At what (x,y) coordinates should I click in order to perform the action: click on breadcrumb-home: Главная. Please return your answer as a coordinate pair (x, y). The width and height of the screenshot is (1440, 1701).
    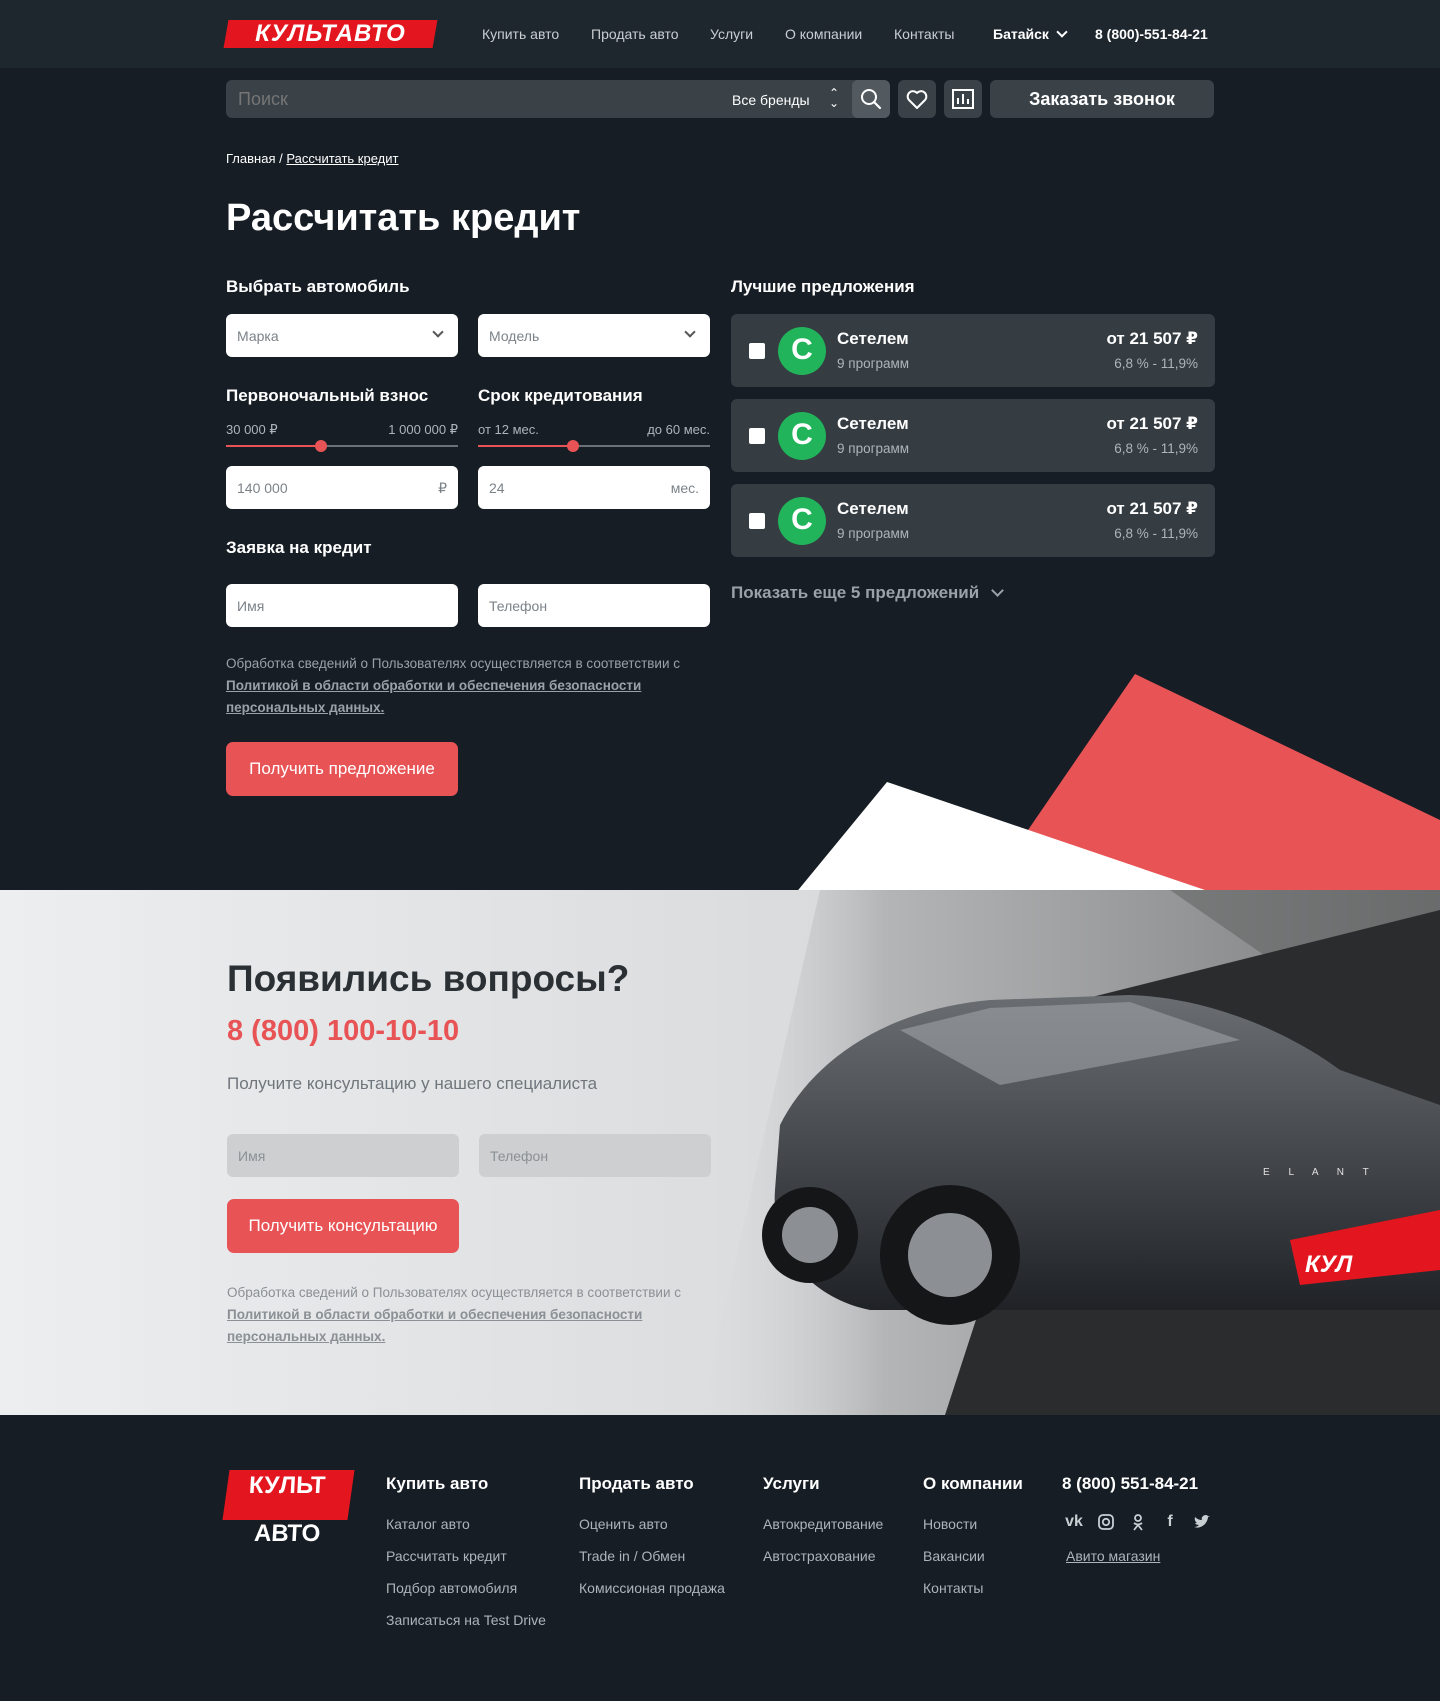
    Looking at the image, I should click on (250, 158).